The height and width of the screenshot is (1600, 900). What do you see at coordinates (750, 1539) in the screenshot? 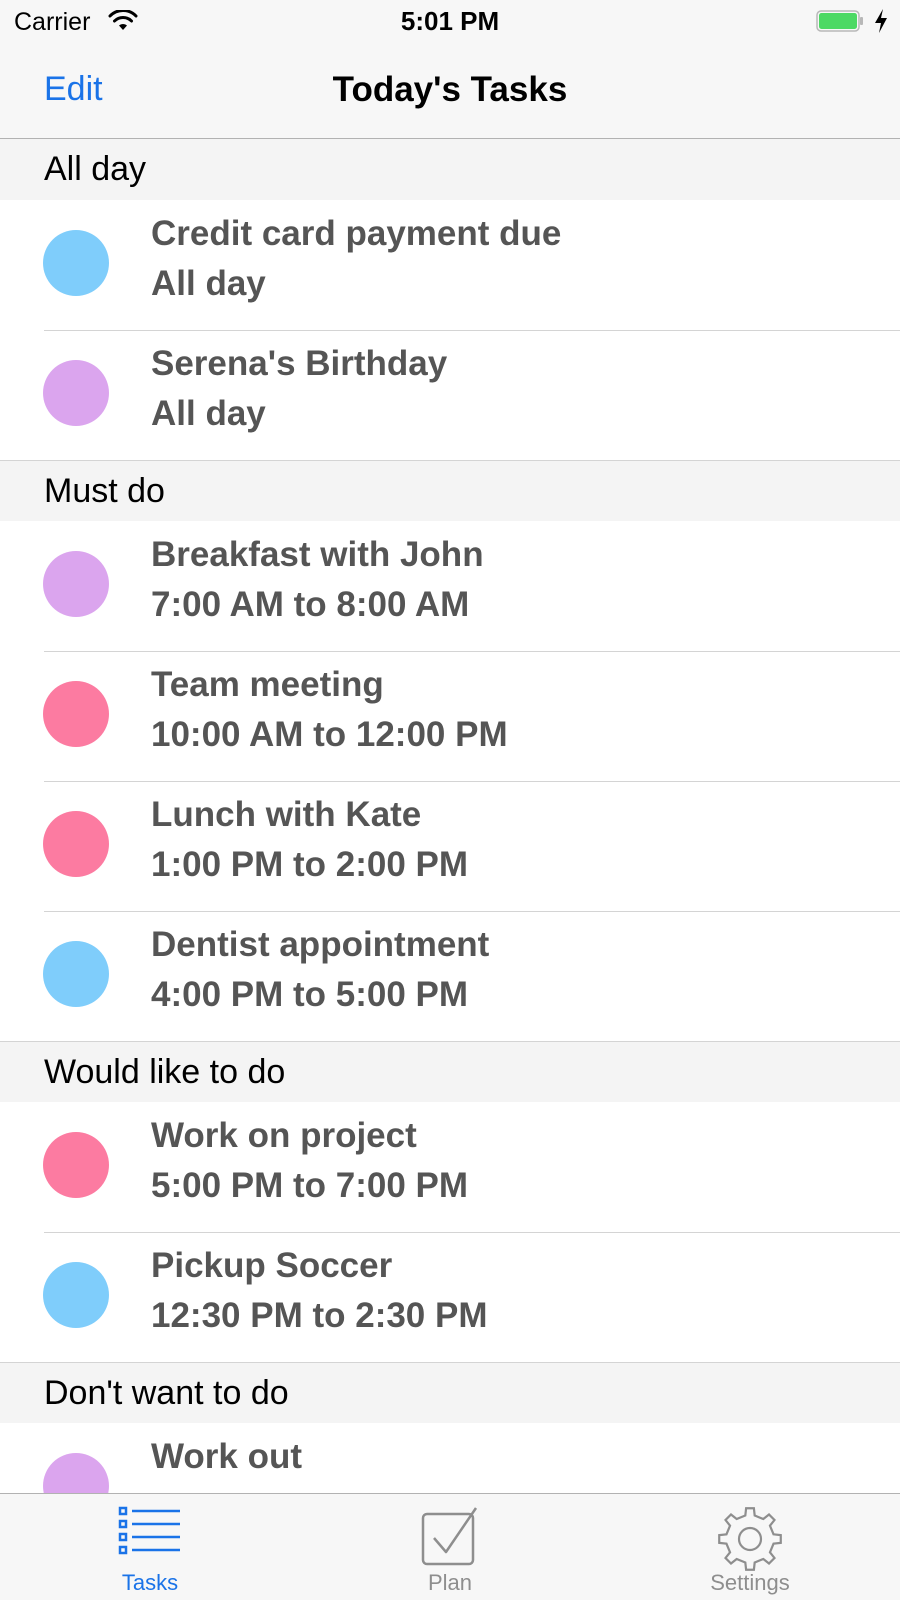
I see `gear-icon` at bounding box center [750, 1539].